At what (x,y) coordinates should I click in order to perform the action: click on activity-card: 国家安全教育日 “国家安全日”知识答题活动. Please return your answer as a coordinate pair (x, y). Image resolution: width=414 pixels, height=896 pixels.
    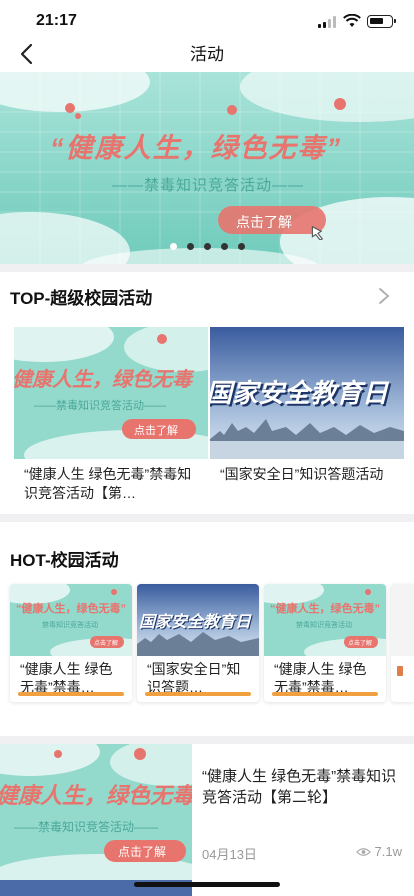
    Looking at the image, I should click on (307, 415).